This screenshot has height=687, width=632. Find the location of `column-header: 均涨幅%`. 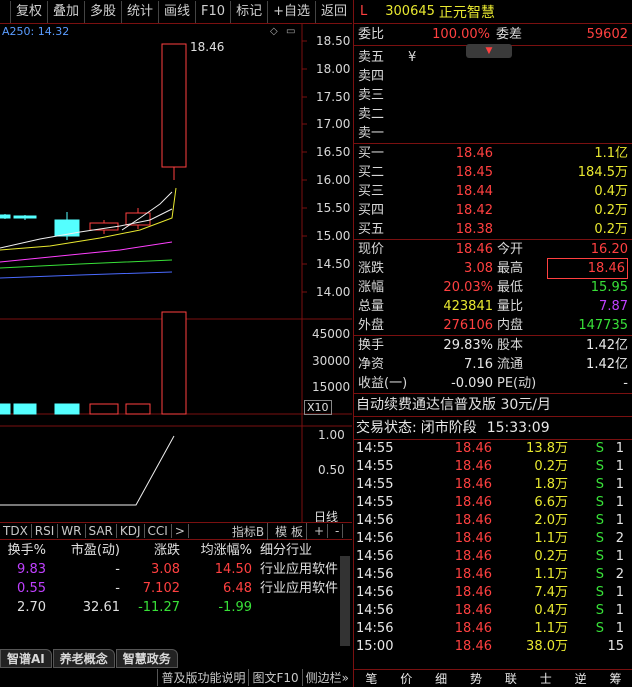

column-header: 均涨幅% is located at coordinates (216, 550).